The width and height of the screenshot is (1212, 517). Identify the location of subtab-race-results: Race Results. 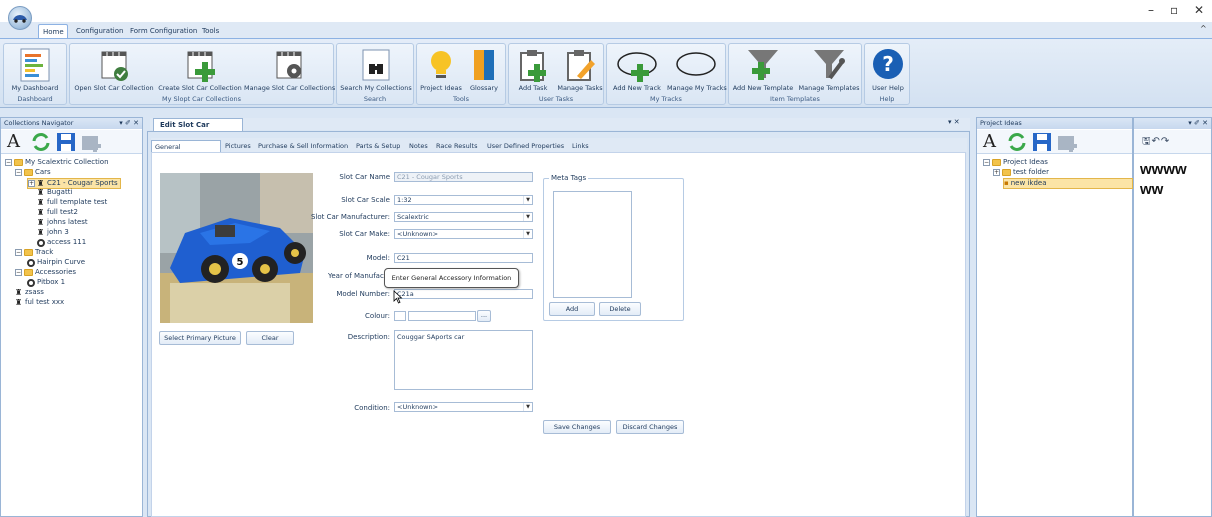
(456, 146).